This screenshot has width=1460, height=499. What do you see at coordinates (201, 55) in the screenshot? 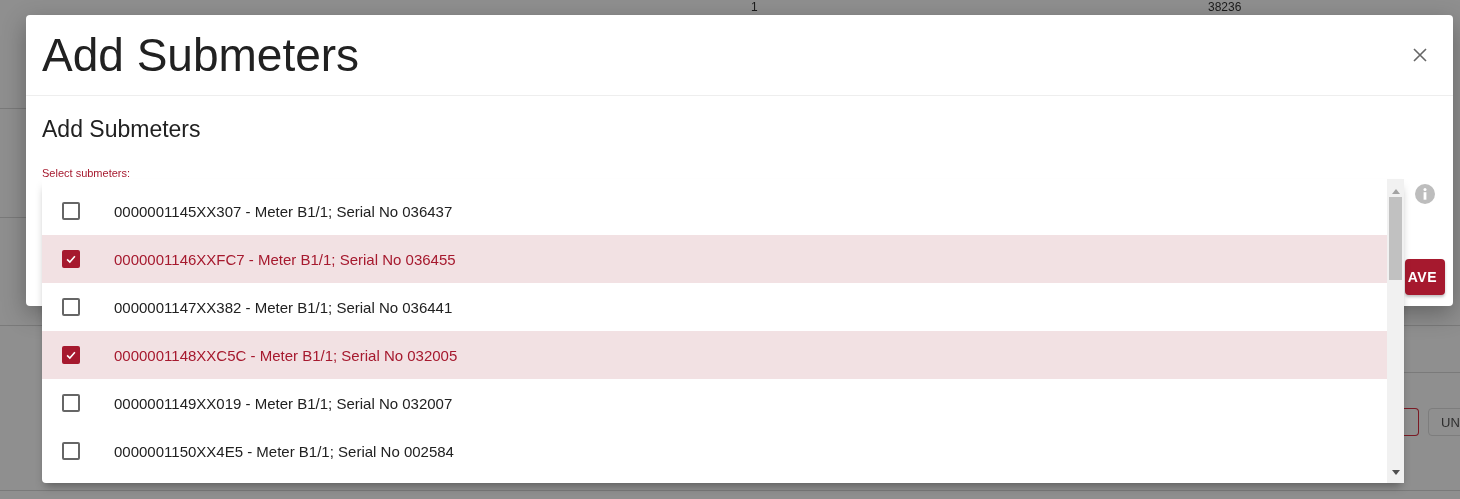
I see `dialog-title: Add Submeters` at bounding box center [201, 55].